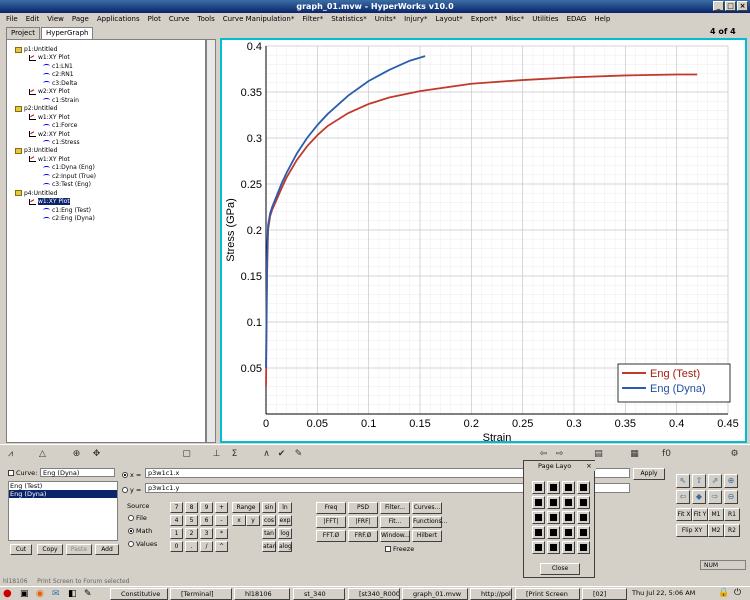 The width and height of the screenshot is (750, 600). Describe the element at coordinates (259, 19) in the screenshot. I see `menu-item: Curve Manipulation*` at that location.